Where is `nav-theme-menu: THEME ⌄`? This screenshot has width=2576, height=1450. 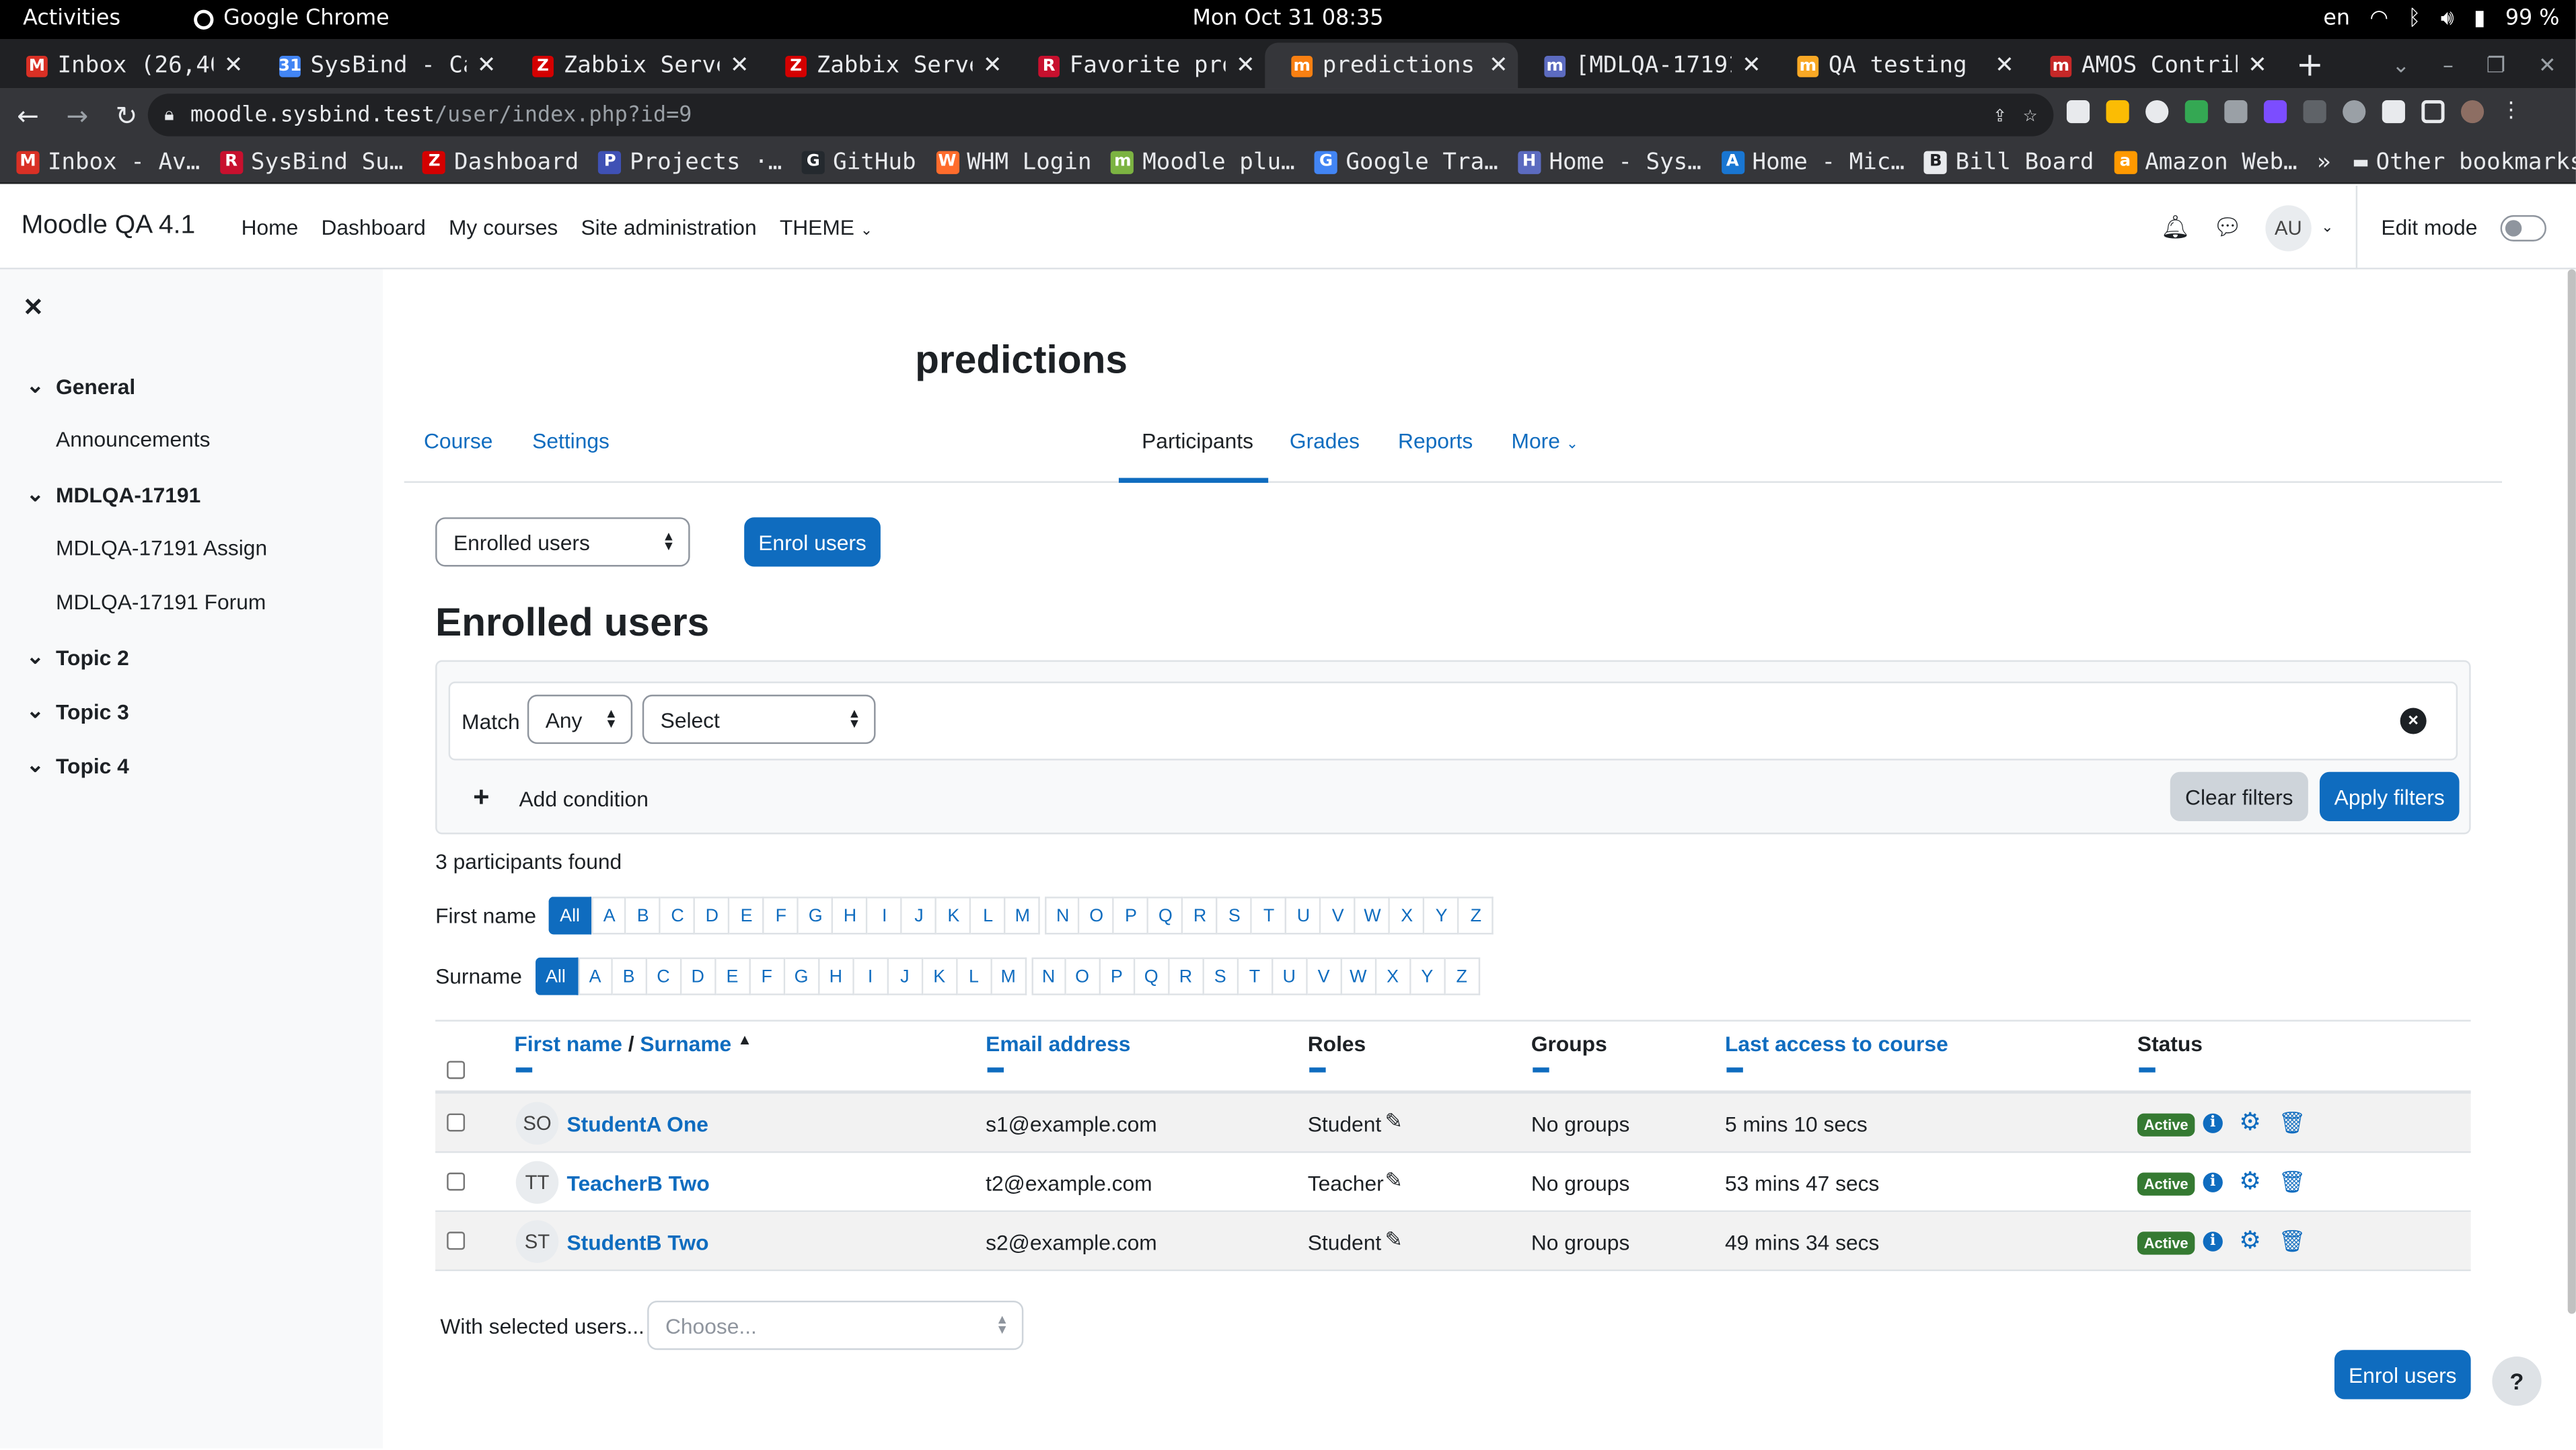
nav-theme-menu: THEME ⌄ is located at coordinates (826, 227).